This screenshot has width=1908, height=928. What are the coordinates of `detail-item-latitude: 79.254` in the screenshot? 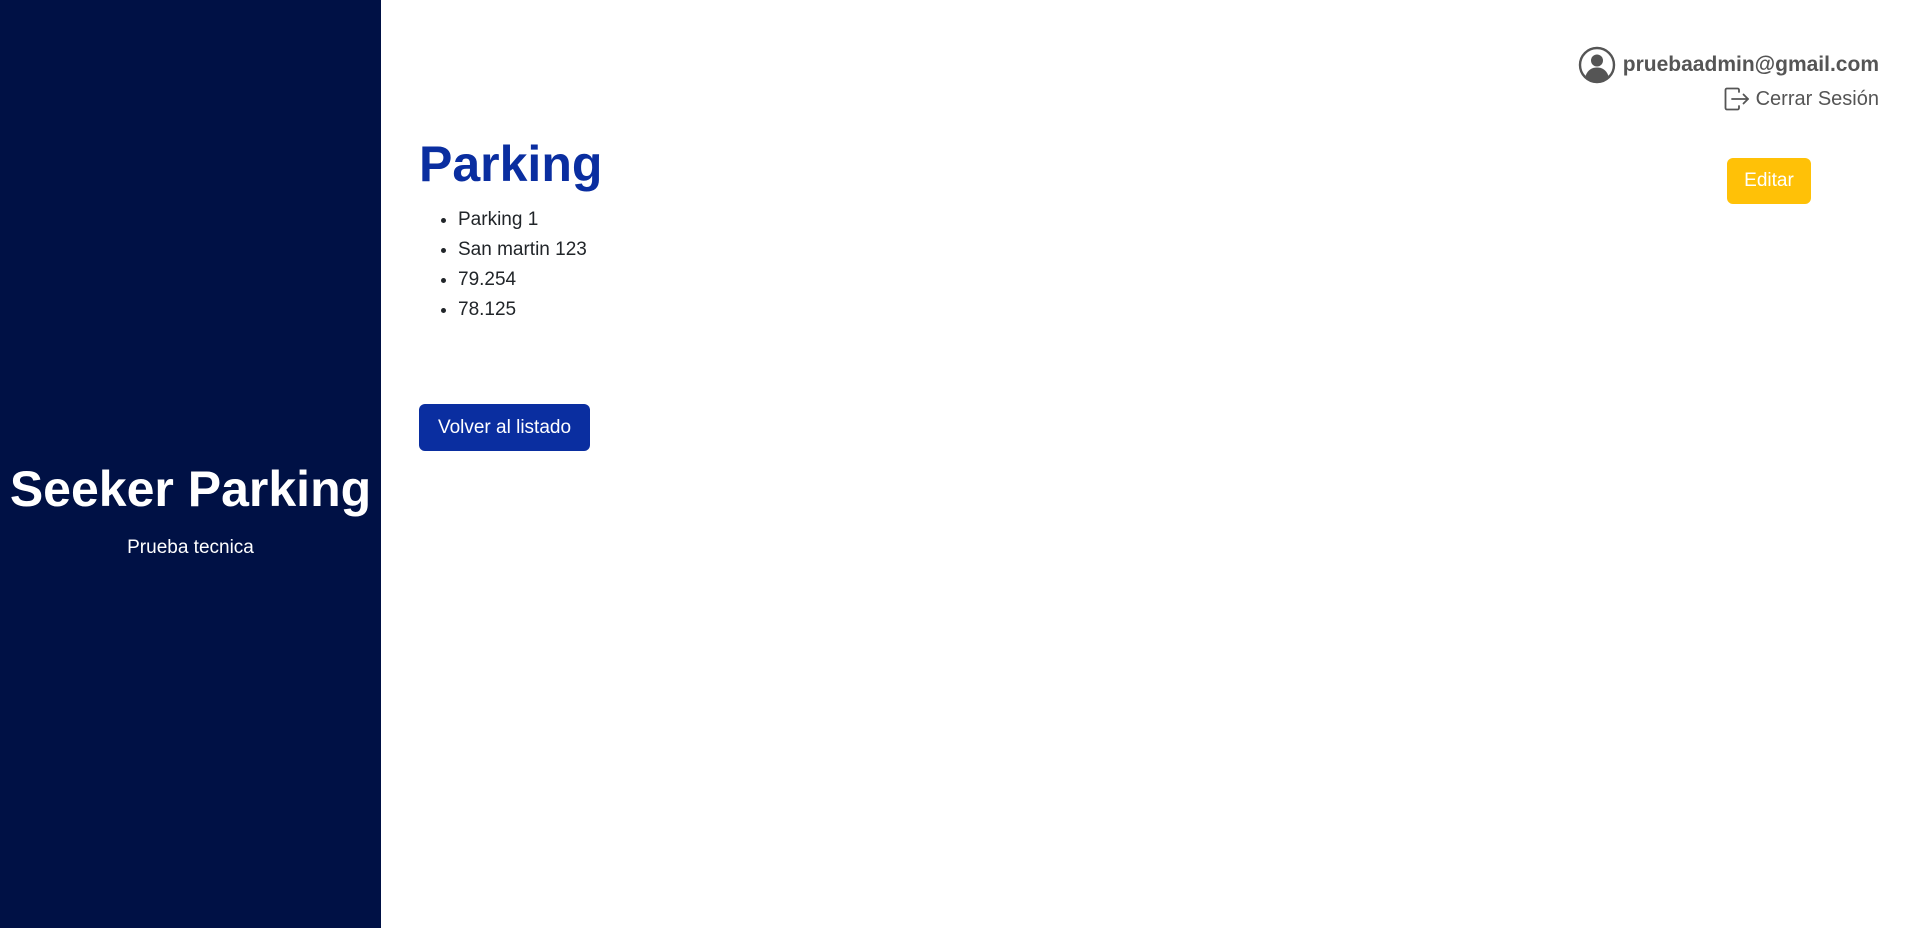 It's located at (522, 280).